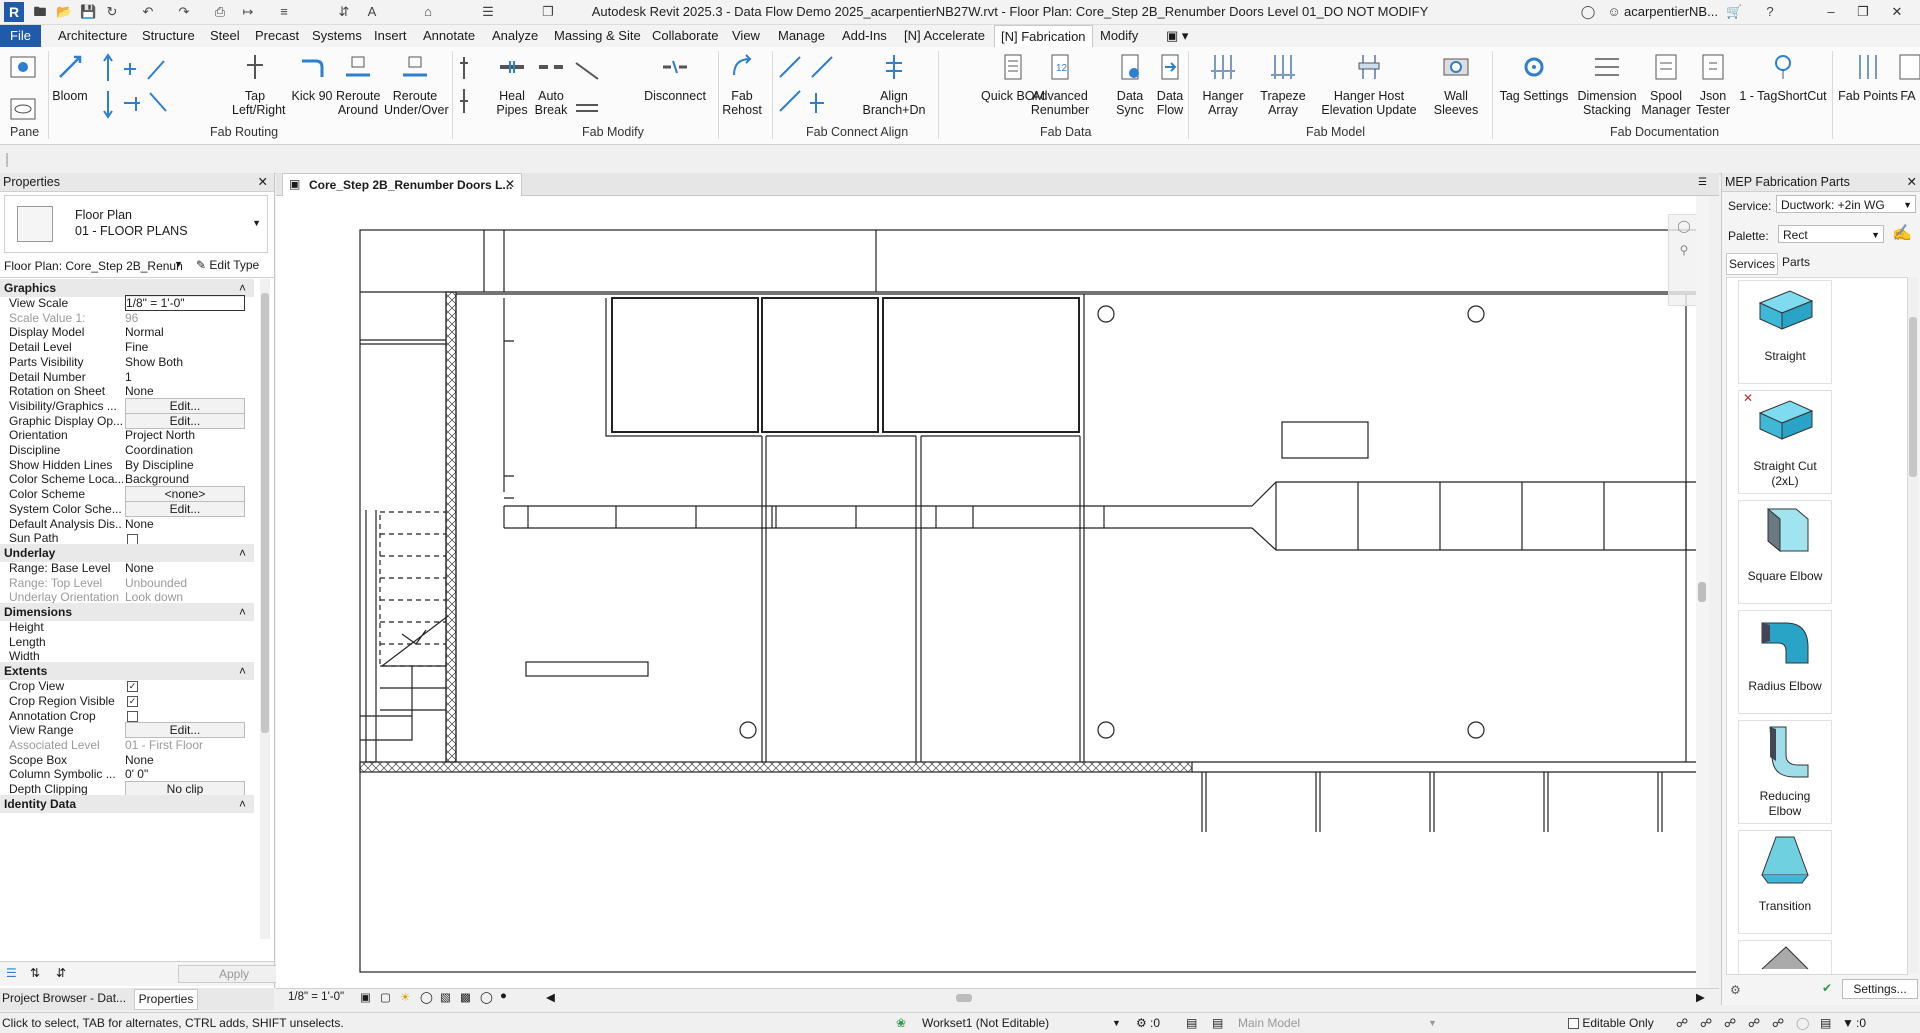 This screenshot has height=1033, width=1920. Describe the element at coordinates (166, 999) in the screenshot. I see `tab-properties: Properties` at that location.